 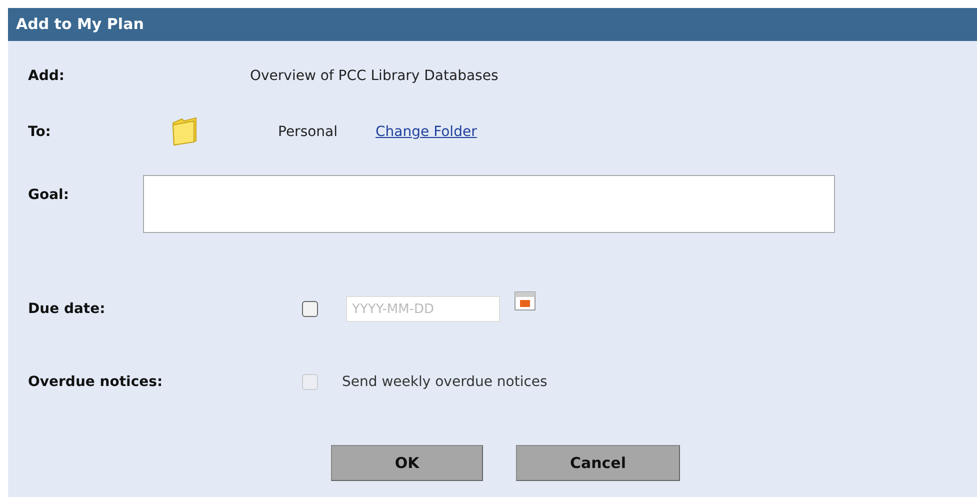 What do you see at coordinates (489, 204) in the screenshot?
I see `goal-field` at bounding box center [489, 204].